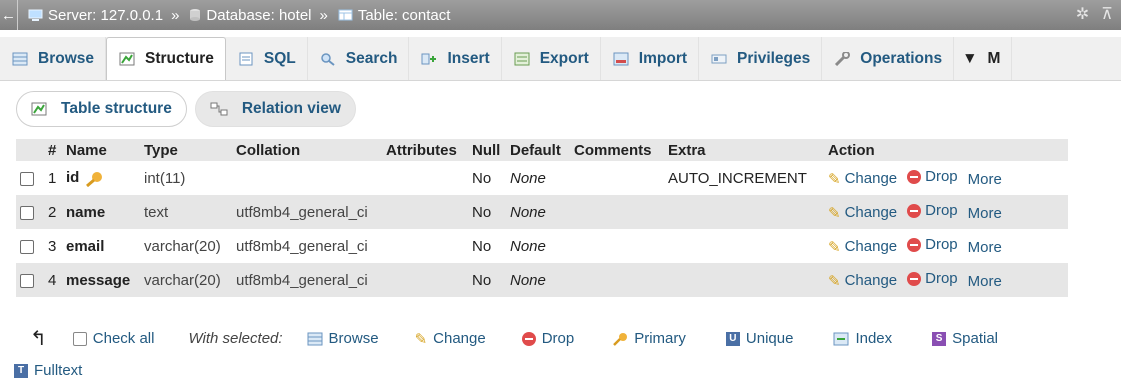 The image size is (1121, 387). I want to click on check-all: Check all, so click(113, 338).